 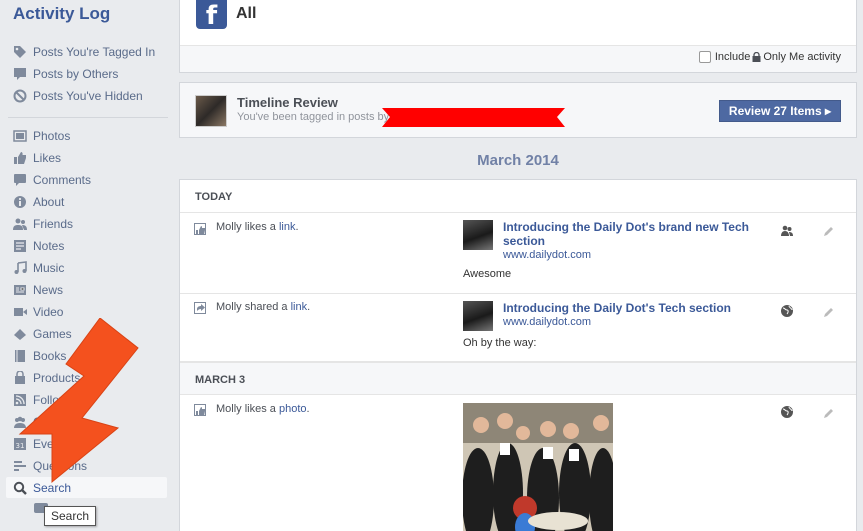 I want to click on sidebar-item-comments: Comments, so click(x=86, y=179).